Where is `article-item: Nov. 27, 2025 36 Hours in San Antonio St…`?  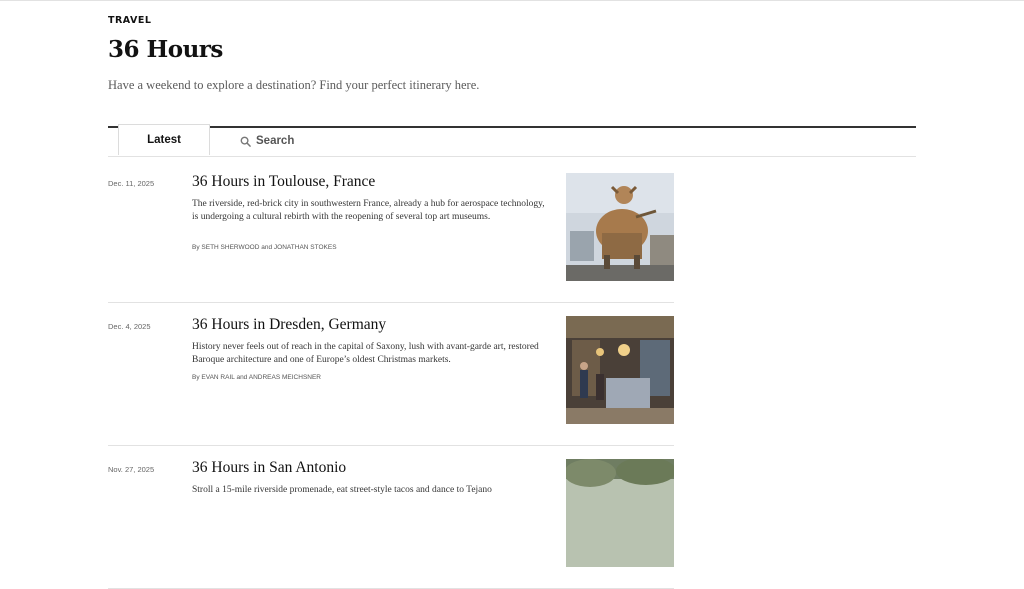
article-item: Nov. 27, 2025 36 Hours in San Antonio St… is located at coordinates (391, 517).